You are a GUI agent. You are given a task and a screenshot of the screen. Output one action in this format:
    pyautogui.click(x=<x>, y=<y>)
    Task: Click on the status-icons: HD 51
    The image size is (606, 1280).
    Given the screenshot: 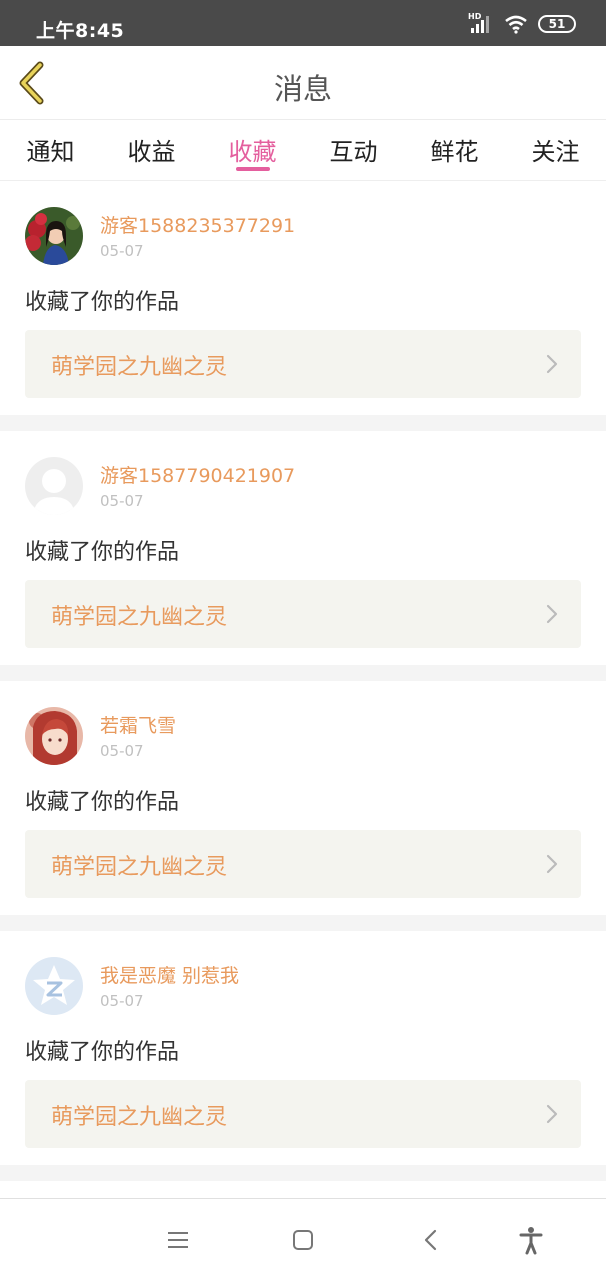 What is the action you would take?
    pyautogui.click(x=522, y=23)
    